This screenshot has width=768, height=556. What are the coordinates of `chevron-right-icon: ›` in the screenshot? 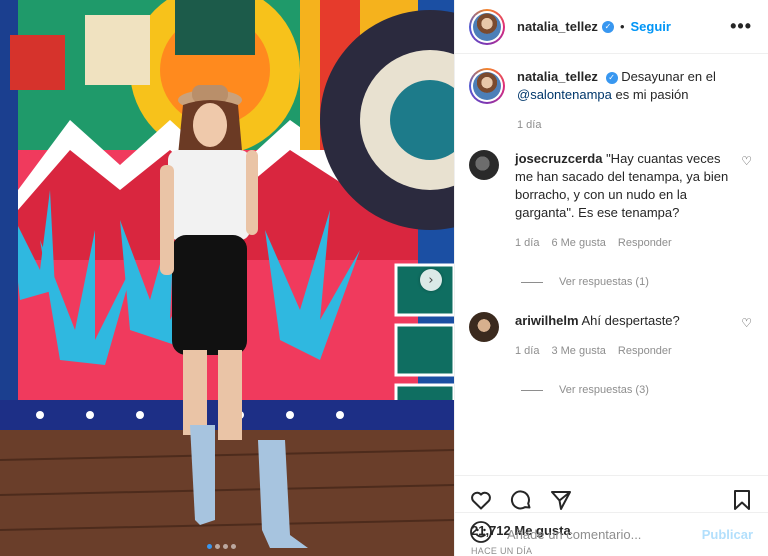 It's located at (431, 280).